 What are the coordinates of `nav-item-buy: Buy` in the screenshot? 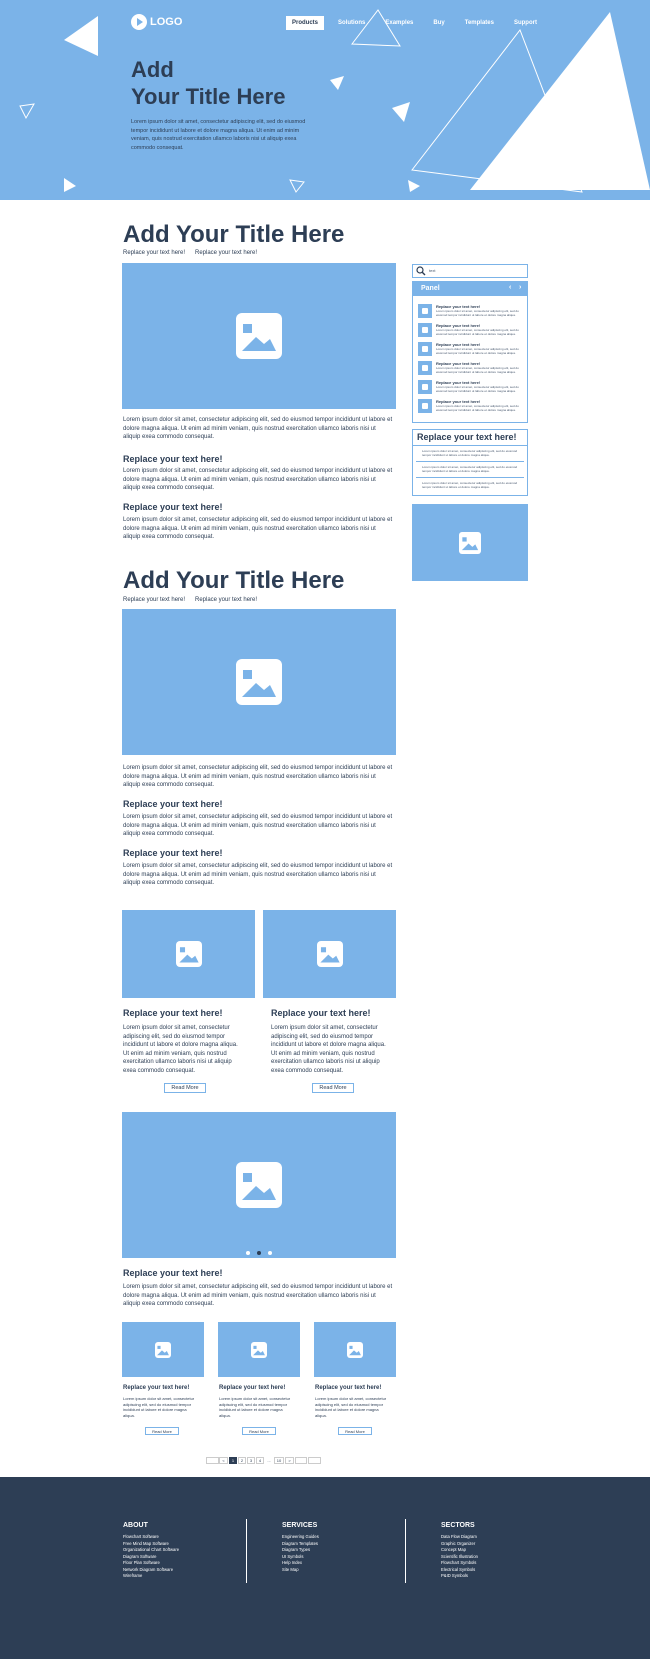 It's located at (438, 23).